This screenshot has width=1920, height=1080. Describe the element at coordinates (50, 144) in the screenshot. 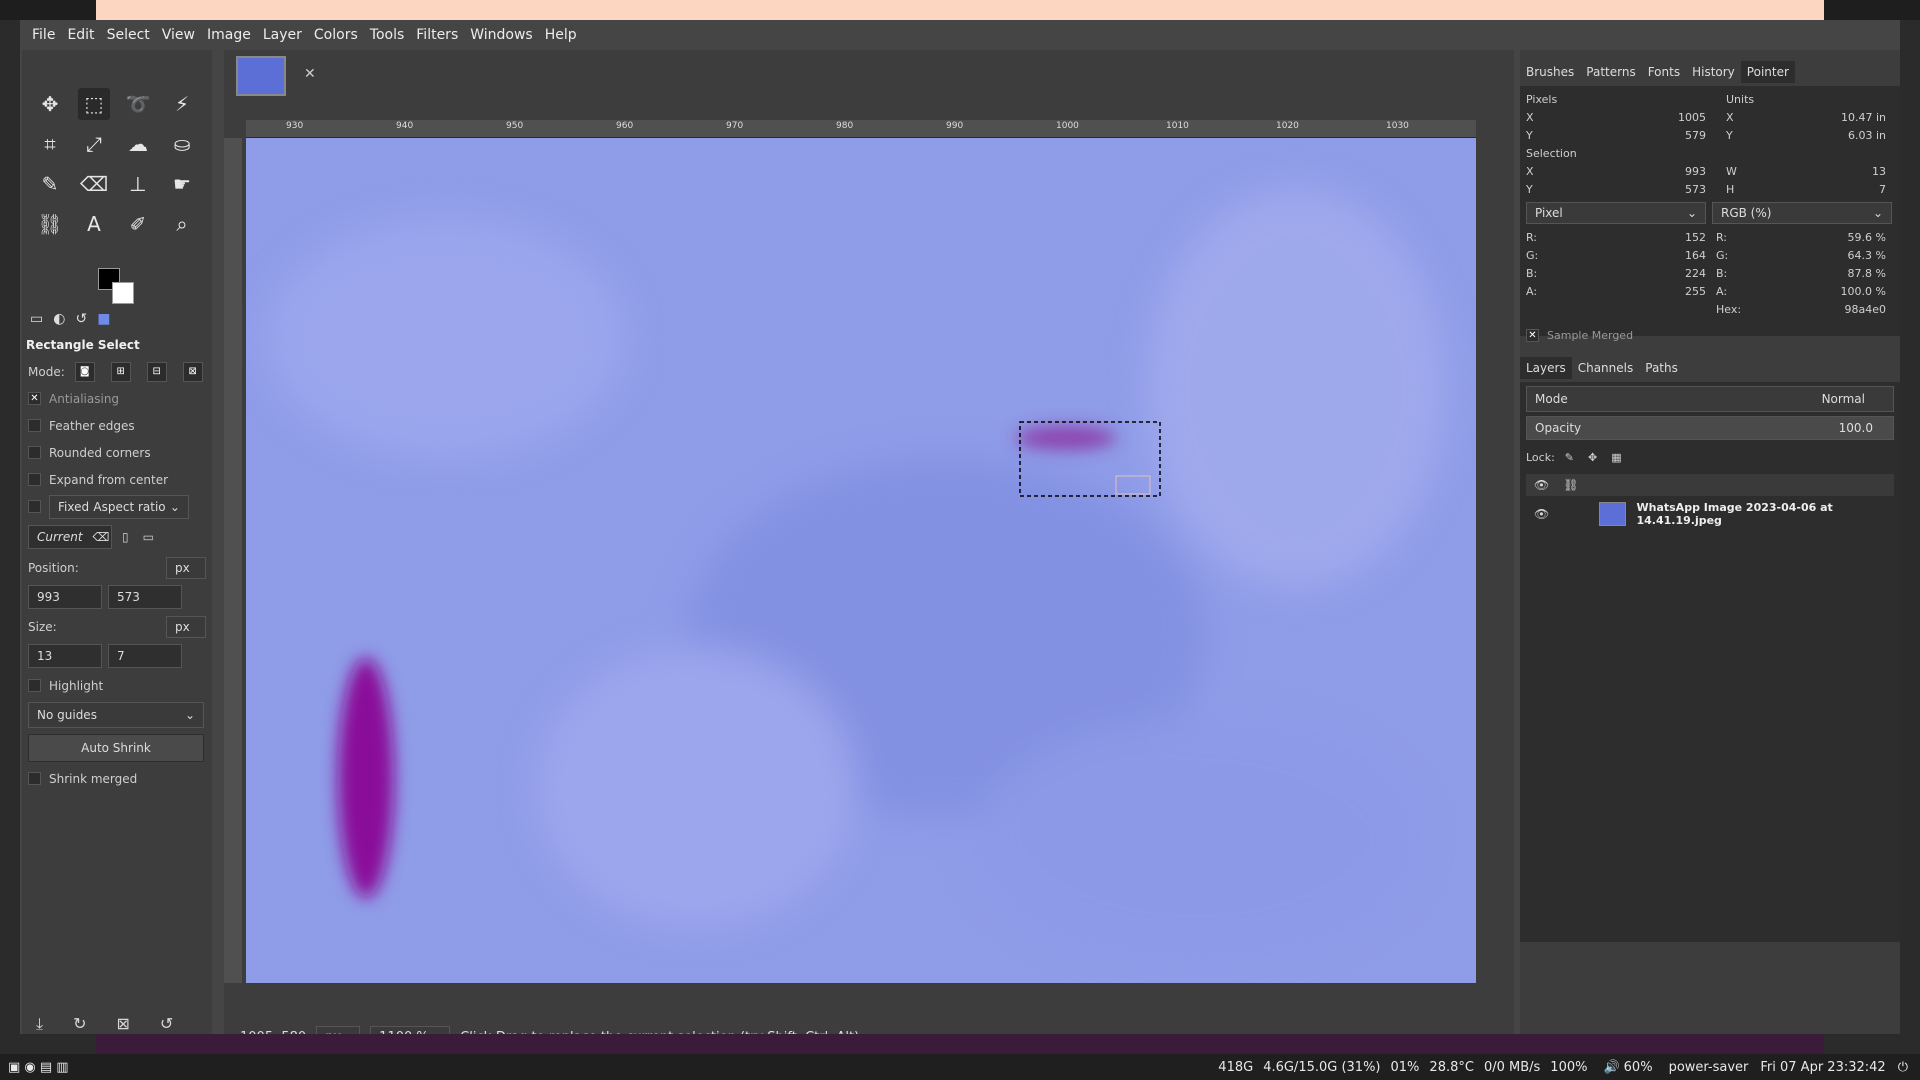

I see `crop-tool-icon: ⌗` at that location.